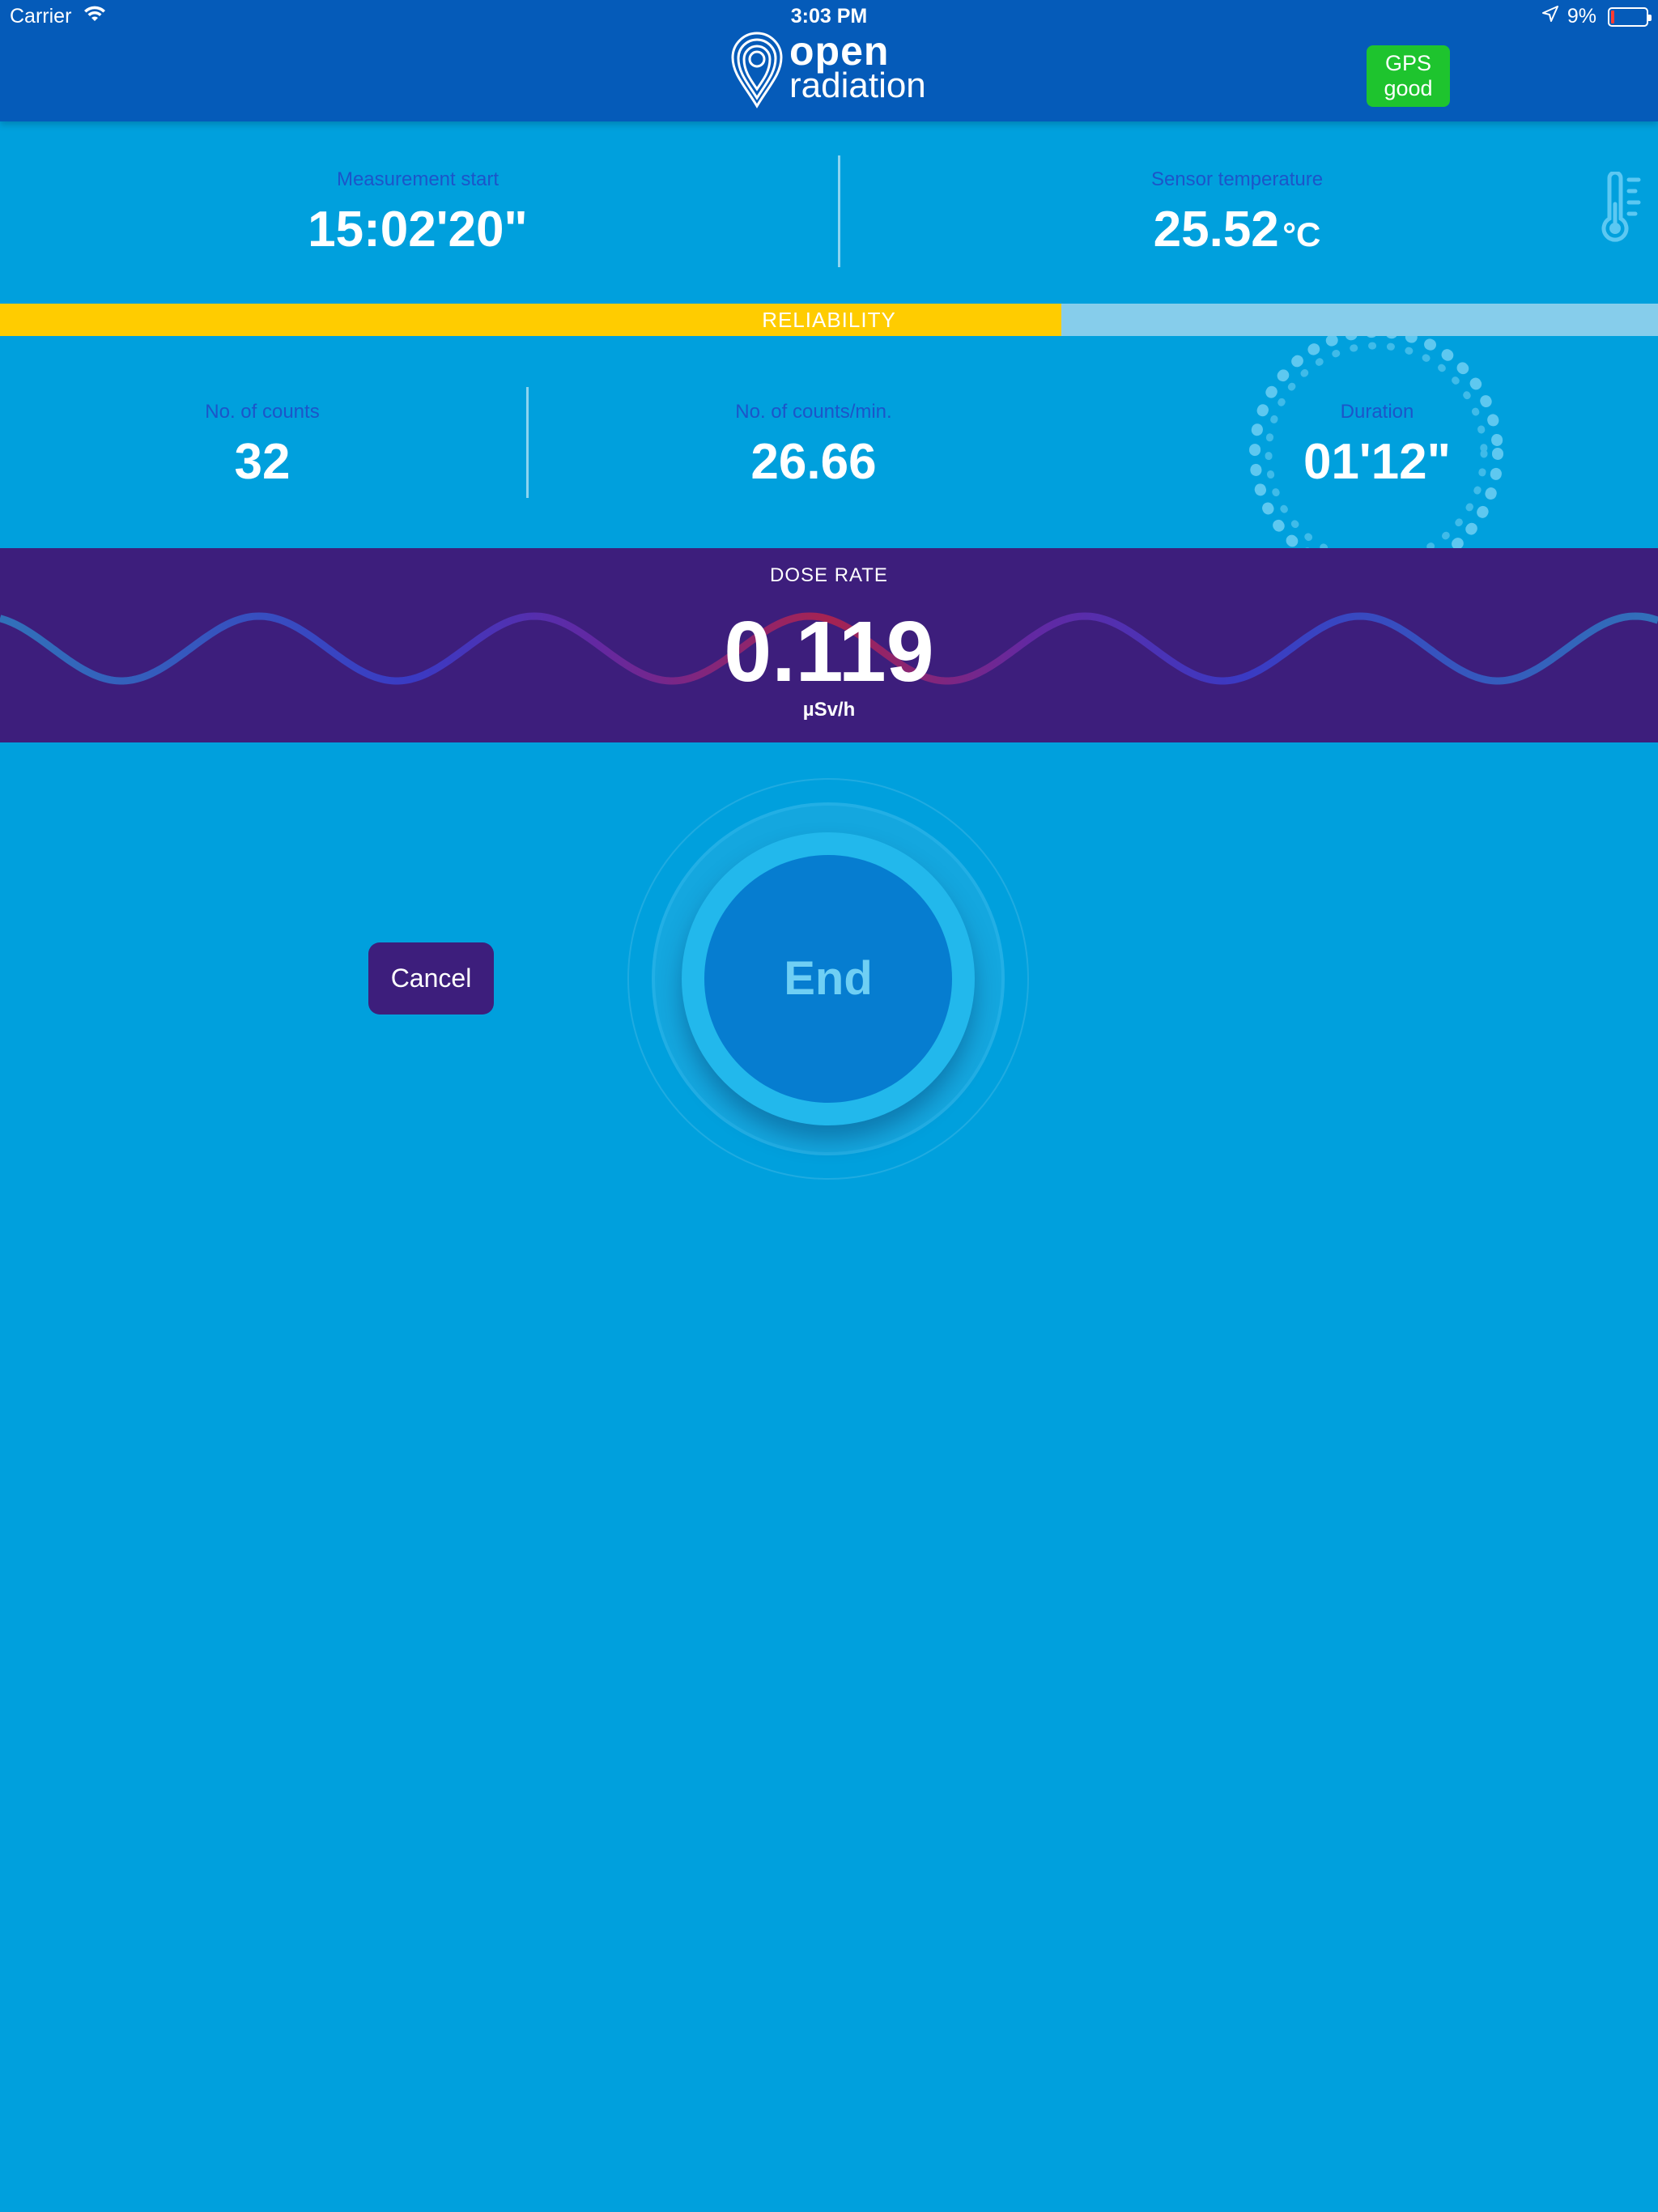 The width and height of the screenshot is (1658, 2212). What do you see at coordinates (829, 652) in the screenshot?
I see `dose-rate-value: 0.119` at bounding box center [829, 652].